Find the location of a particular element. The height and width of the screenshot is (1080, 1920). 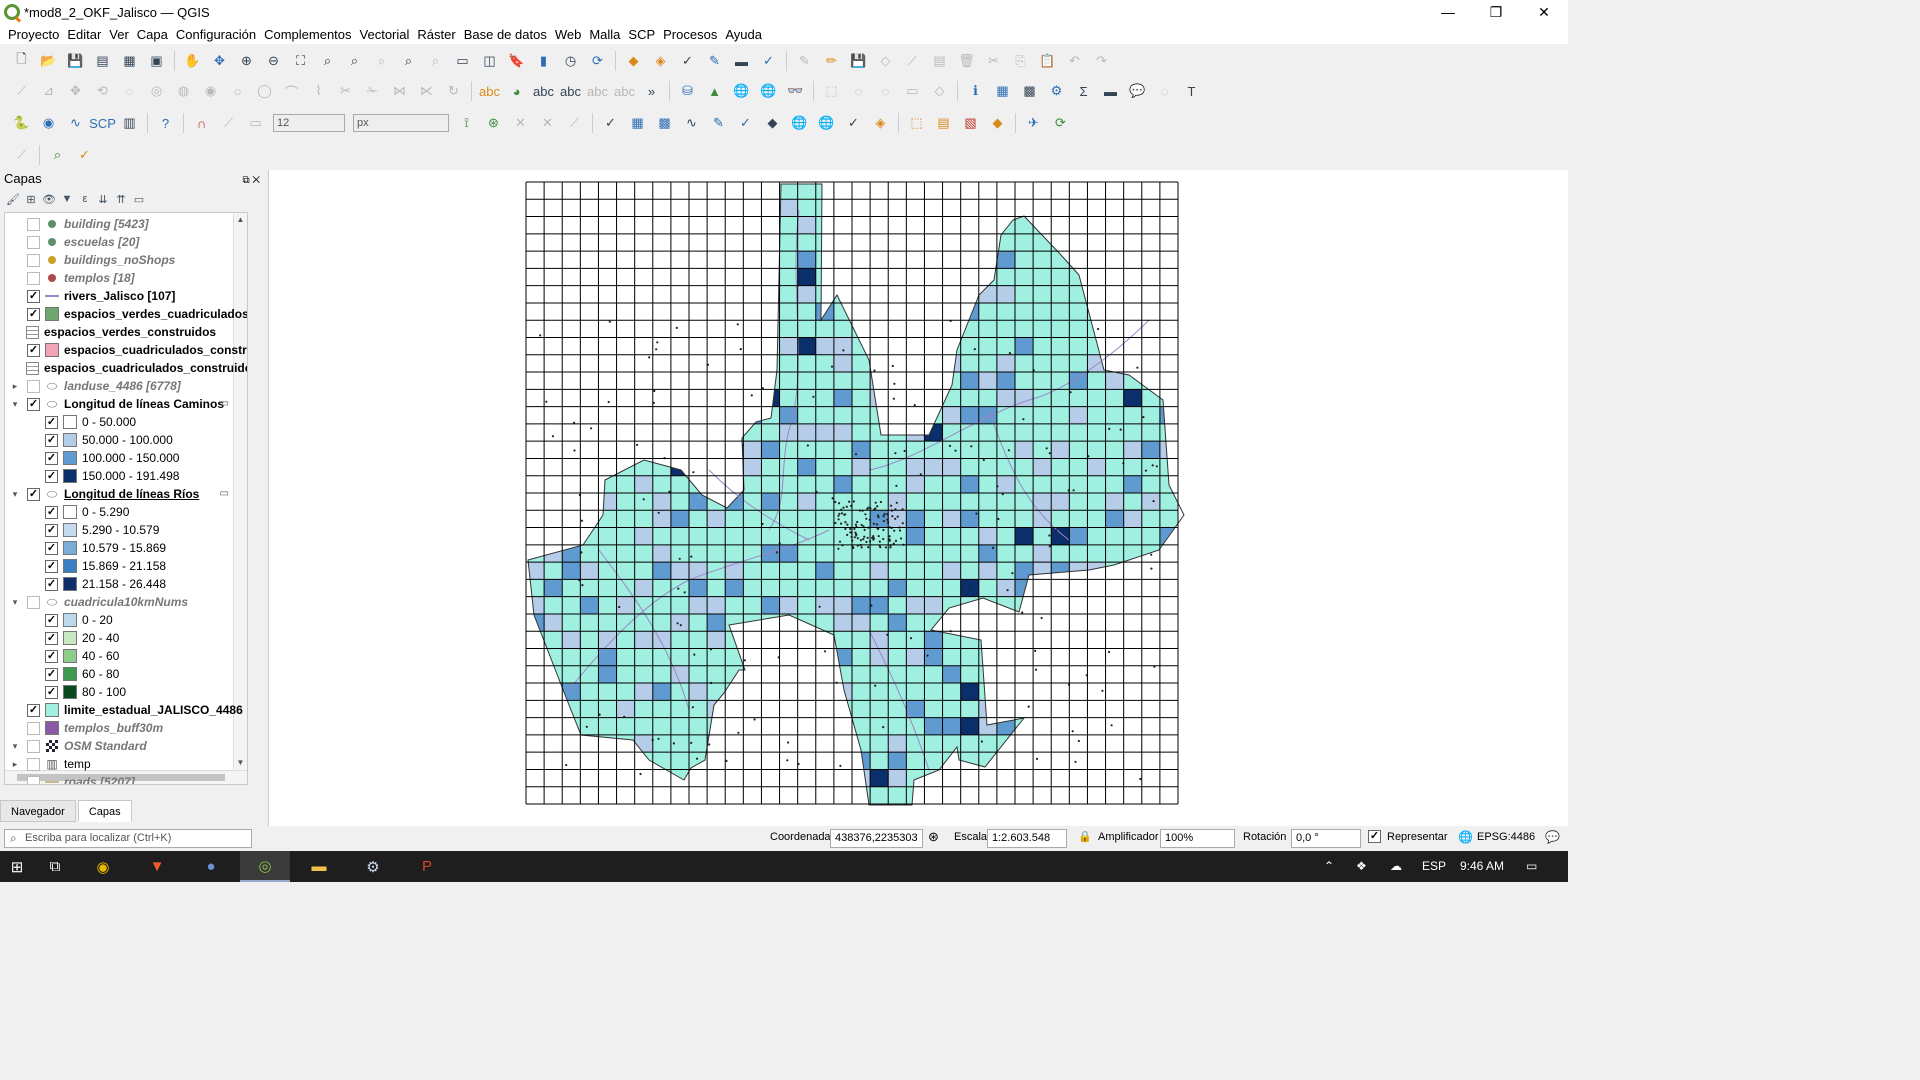

layer-row: ▾ OSM Standard is located at coordinates (126, 746).